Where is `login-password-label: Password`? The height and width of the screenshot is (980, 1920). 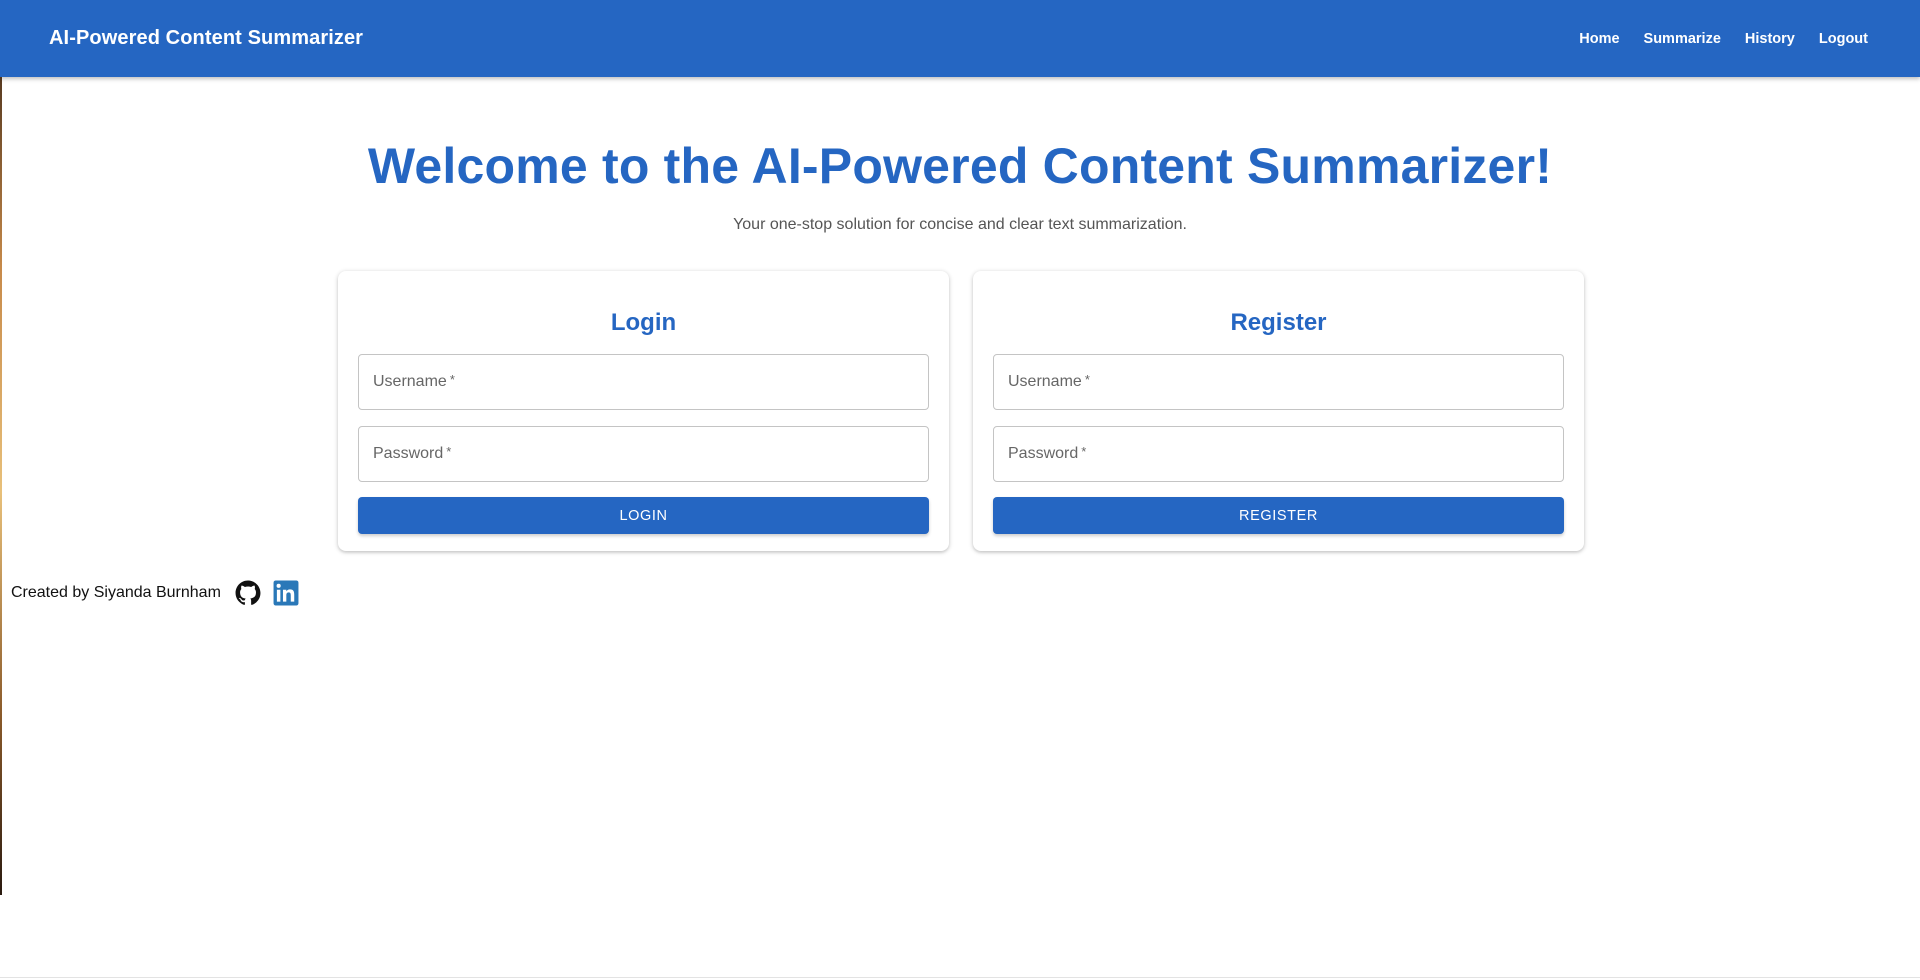 login-password-label: Password is located at coordinates (408, 453).